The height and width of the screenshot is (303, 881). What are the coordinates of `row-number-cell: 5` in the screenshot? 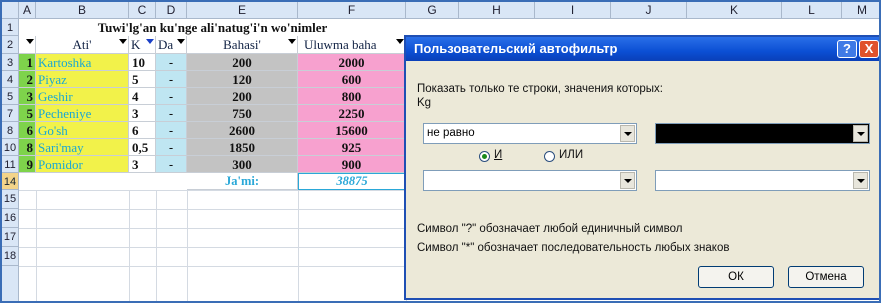 It's located at (27, 113).